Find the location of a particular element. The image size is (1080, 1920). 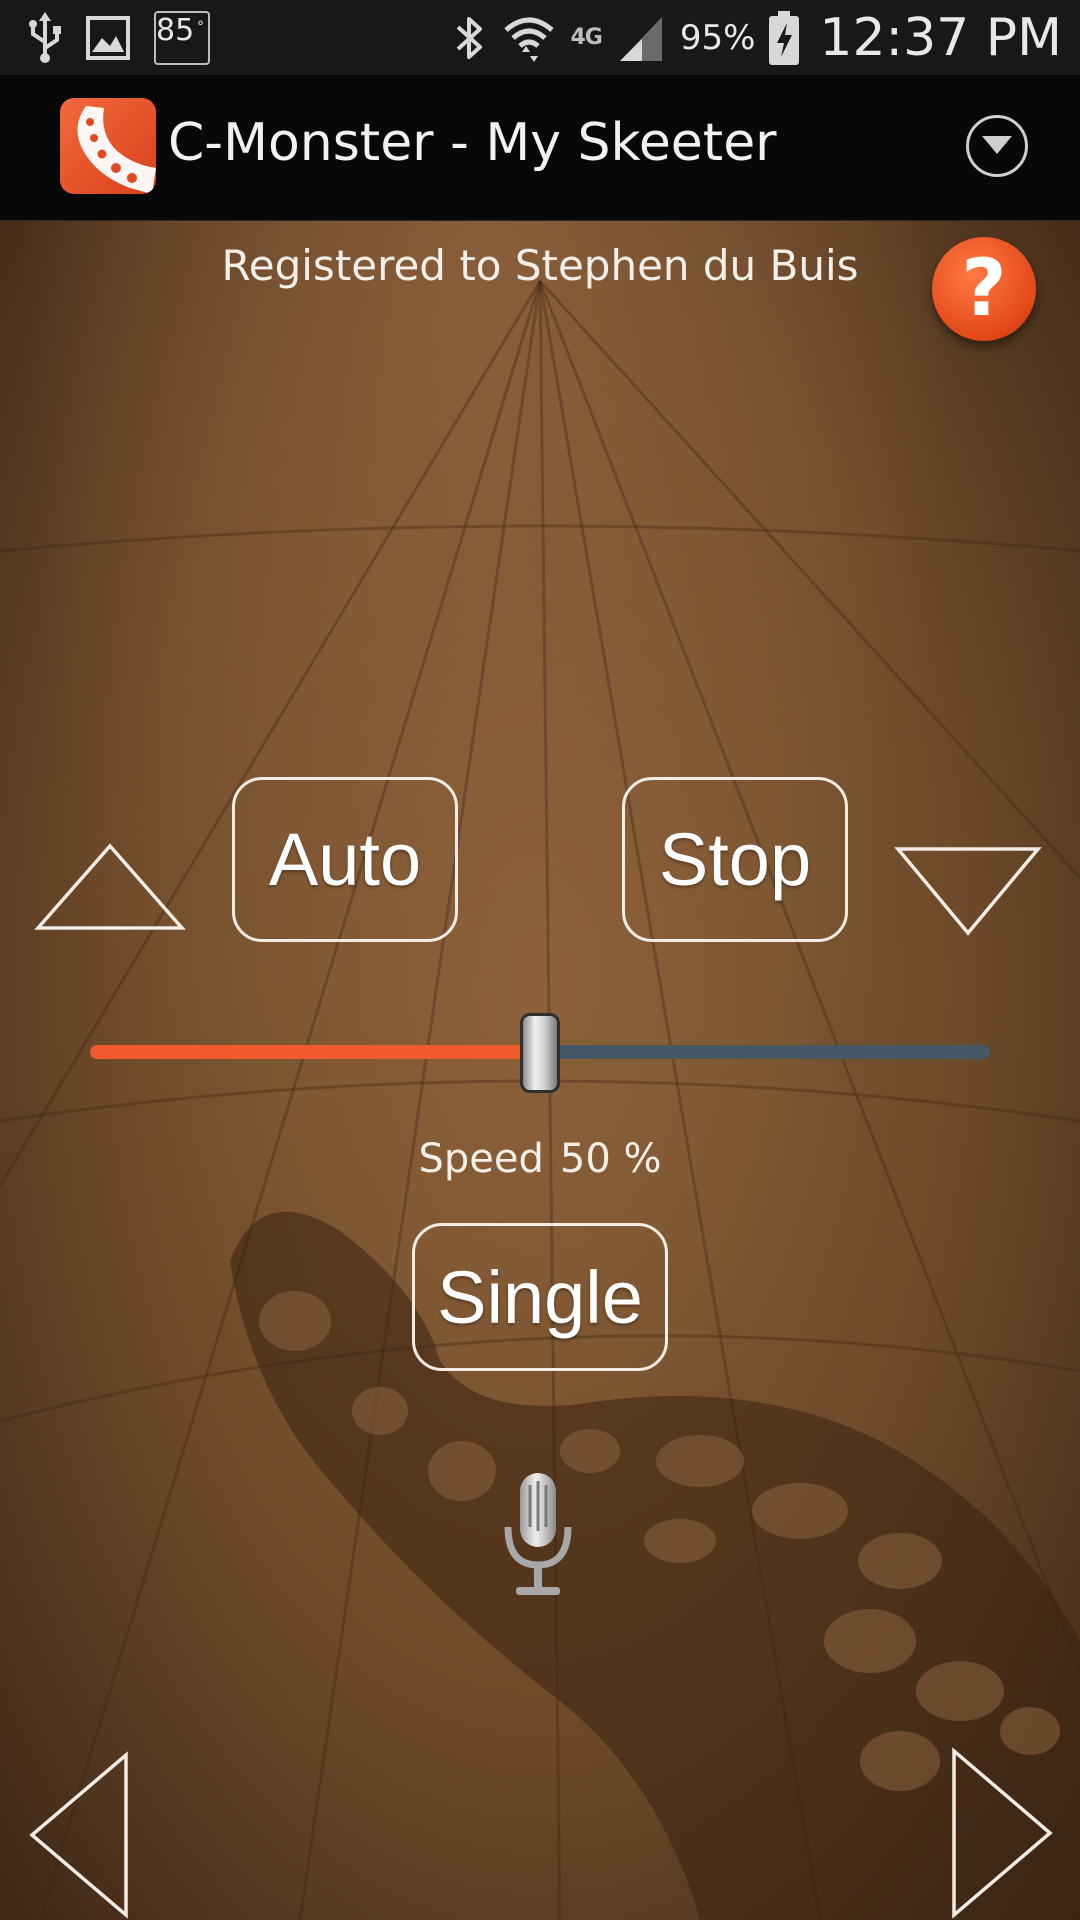

speed-label: Speed is located at coordinates (481, 1159).